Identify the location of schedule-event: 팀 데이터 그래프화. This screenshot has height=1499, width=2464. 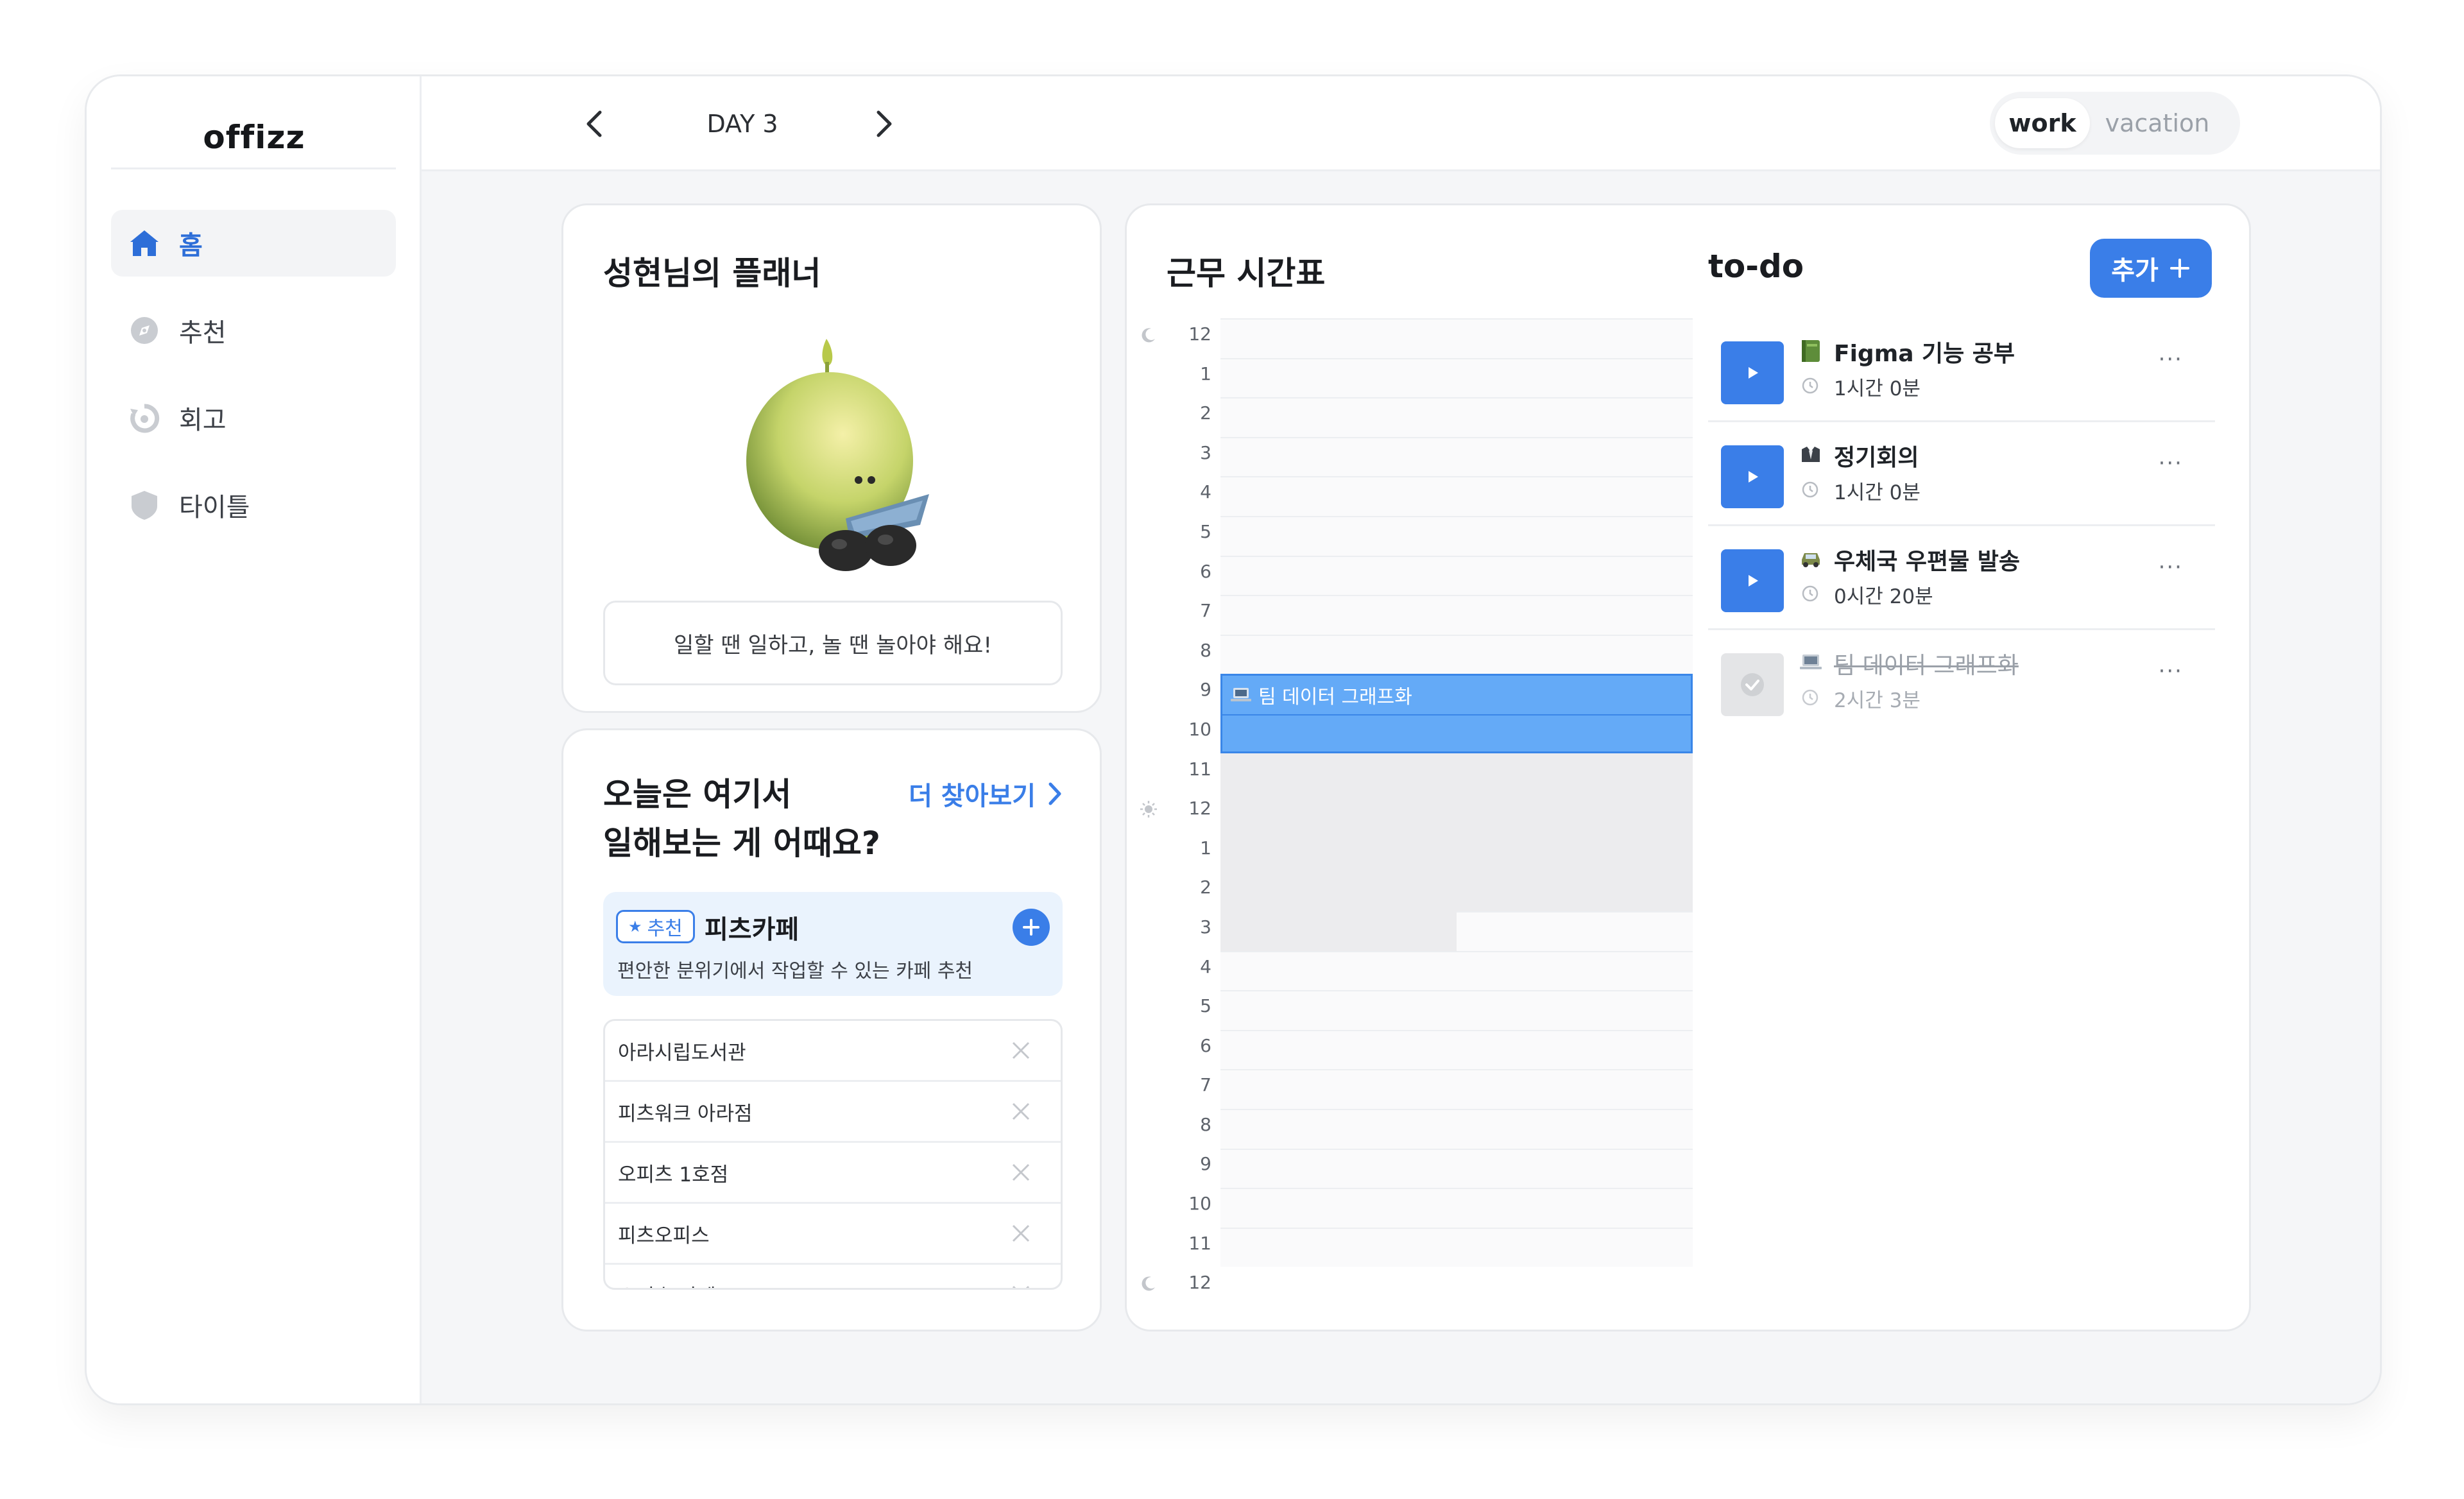
(1456, 713).